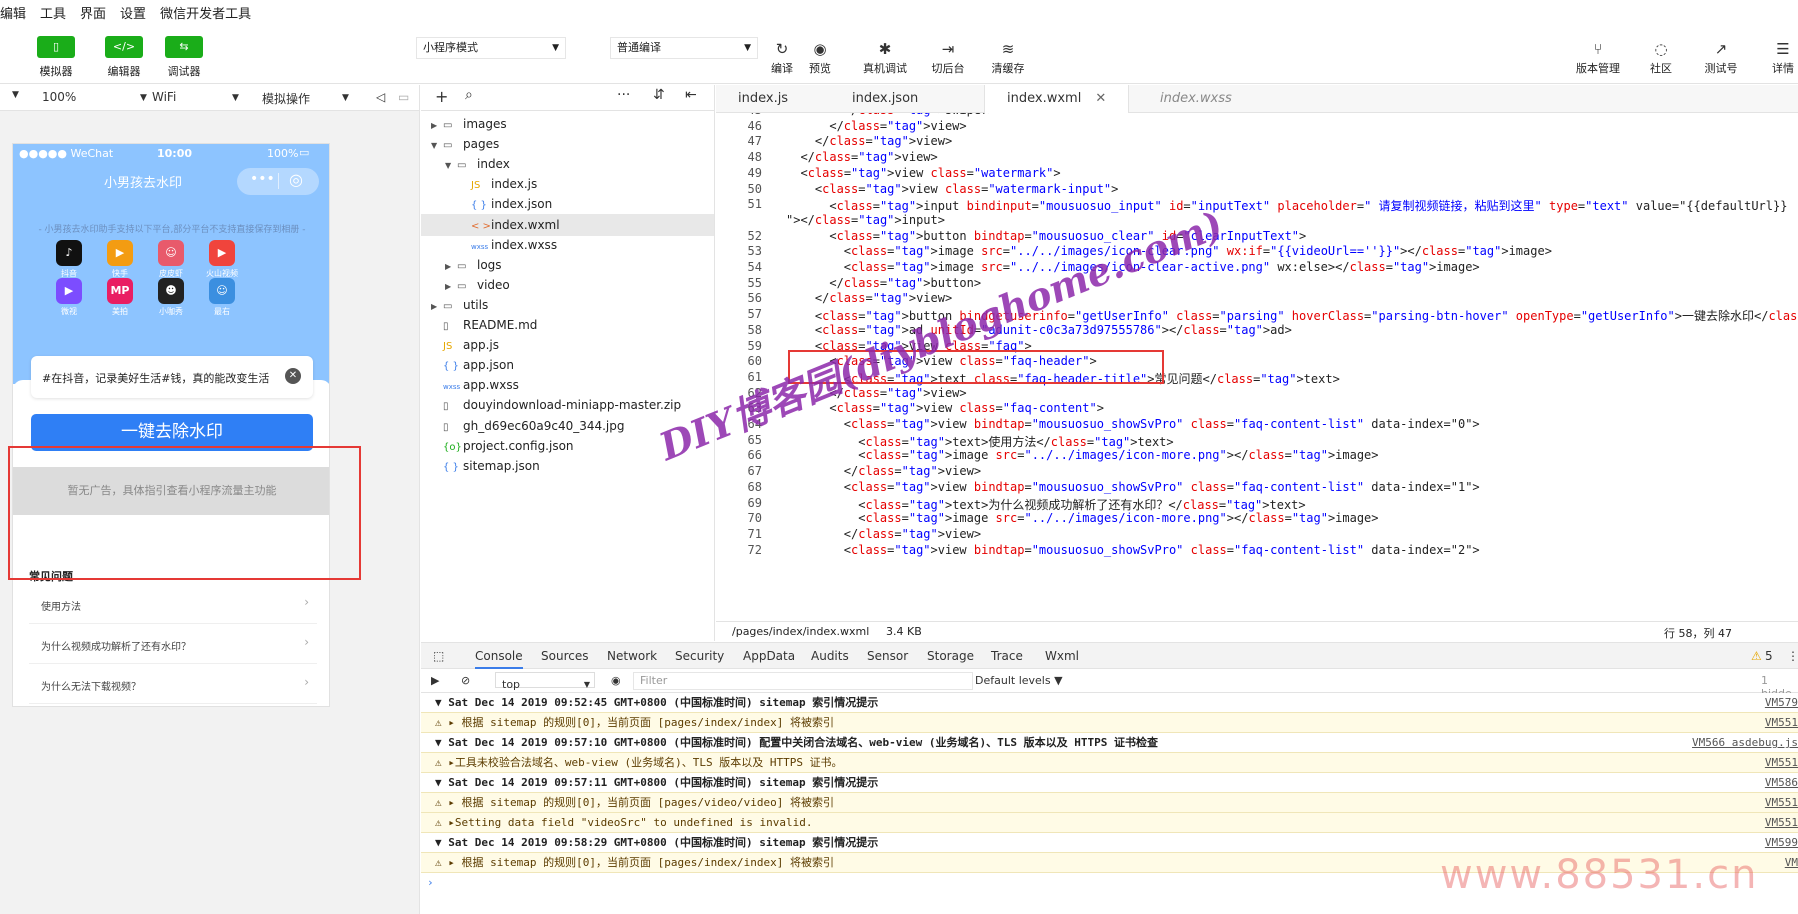 The width and height of the screenshot is (1798, 914). I want to click on code-line: </class="tag">swiper>, so click(891, 115).